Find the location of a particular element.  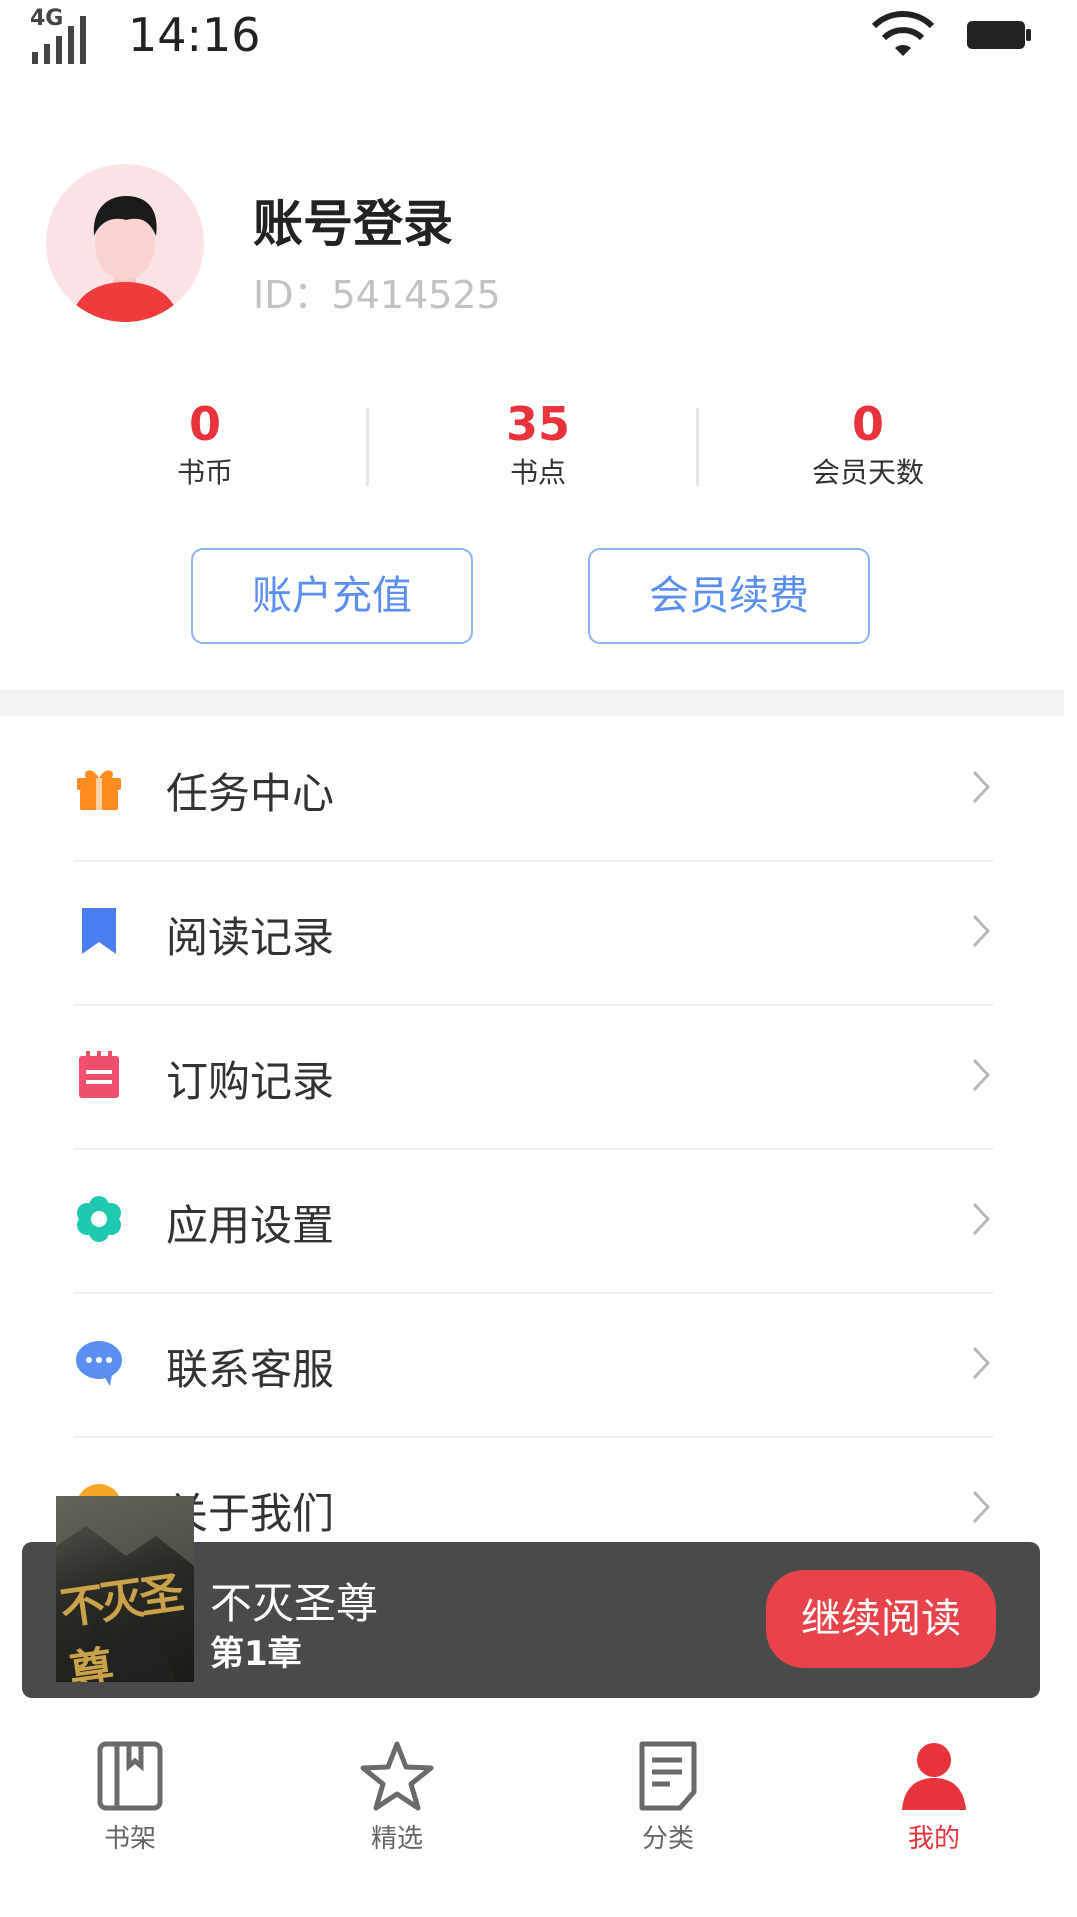

tab-label: 分类 is located at coordinates (667, 1839).